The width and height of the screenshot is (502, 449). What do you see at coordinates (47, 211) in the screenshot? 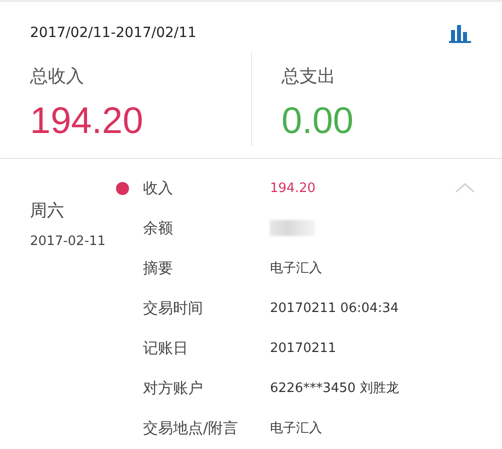
I see `weekday: 周六` at bounding box center [47, 211].